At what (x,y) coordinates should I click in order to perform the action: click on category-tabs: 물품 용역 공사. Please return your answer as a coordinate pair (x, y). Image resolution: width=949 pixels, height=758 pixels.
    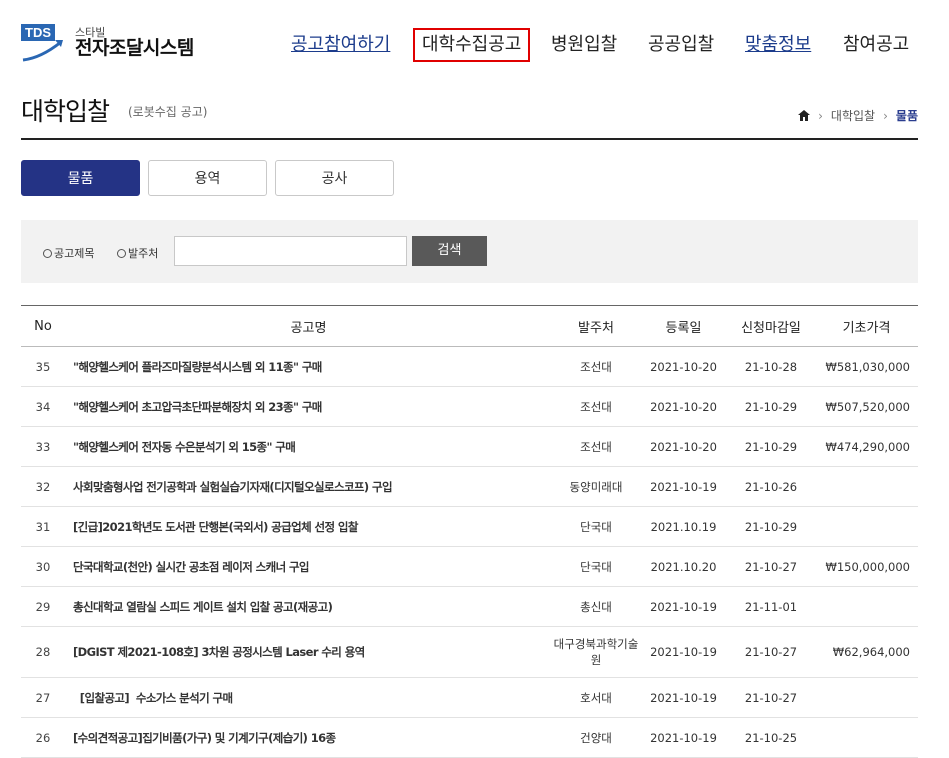
    Looking at the image, I should click on (207, 178).